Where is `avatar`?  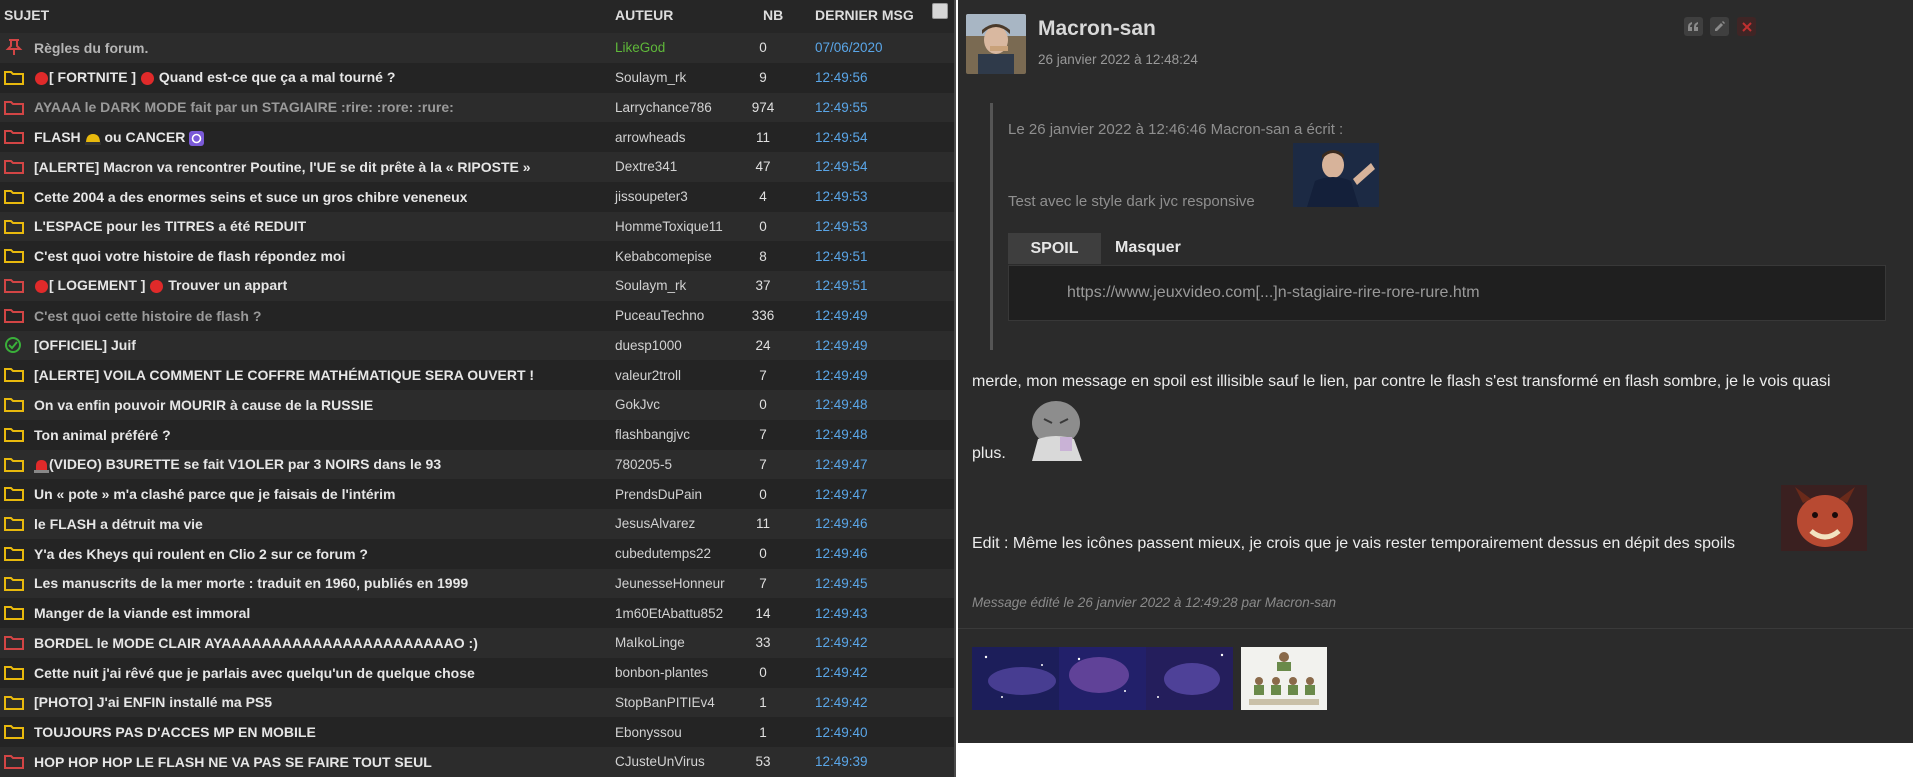
avatar is located at coordinates (996, 44).